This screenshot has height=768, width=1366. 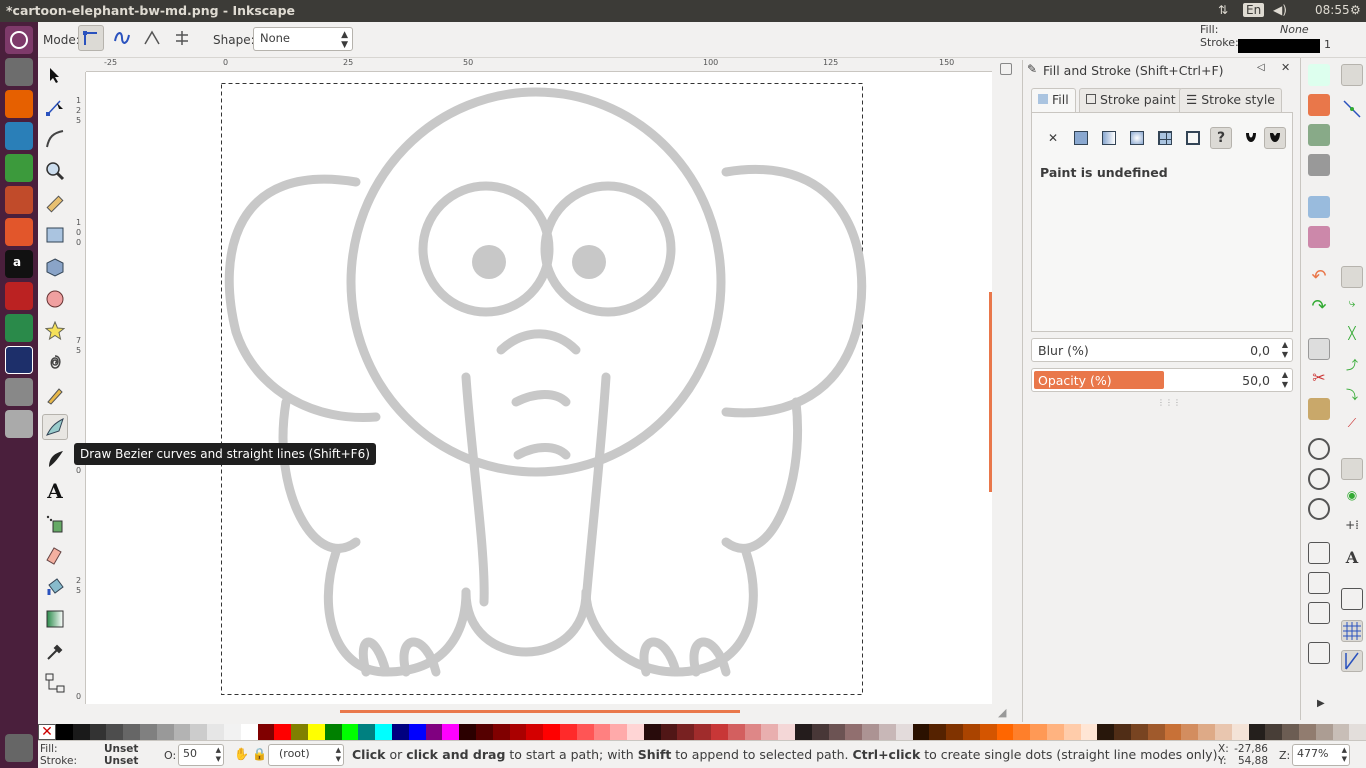 What do you see at coordinates (1352, 277) in the screenshot?
I see `snap-nodes-icon` at bounding box center [1352, 277].